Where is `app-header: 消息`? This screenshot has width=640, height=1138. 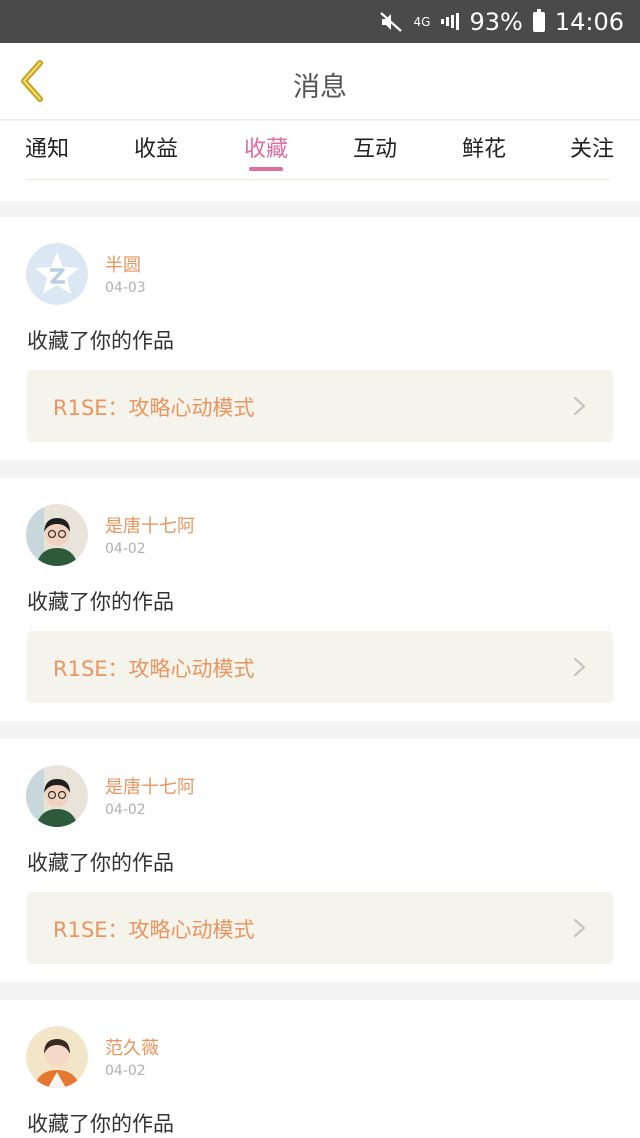 app-header: 消息 is located at coordinates (320, 81).